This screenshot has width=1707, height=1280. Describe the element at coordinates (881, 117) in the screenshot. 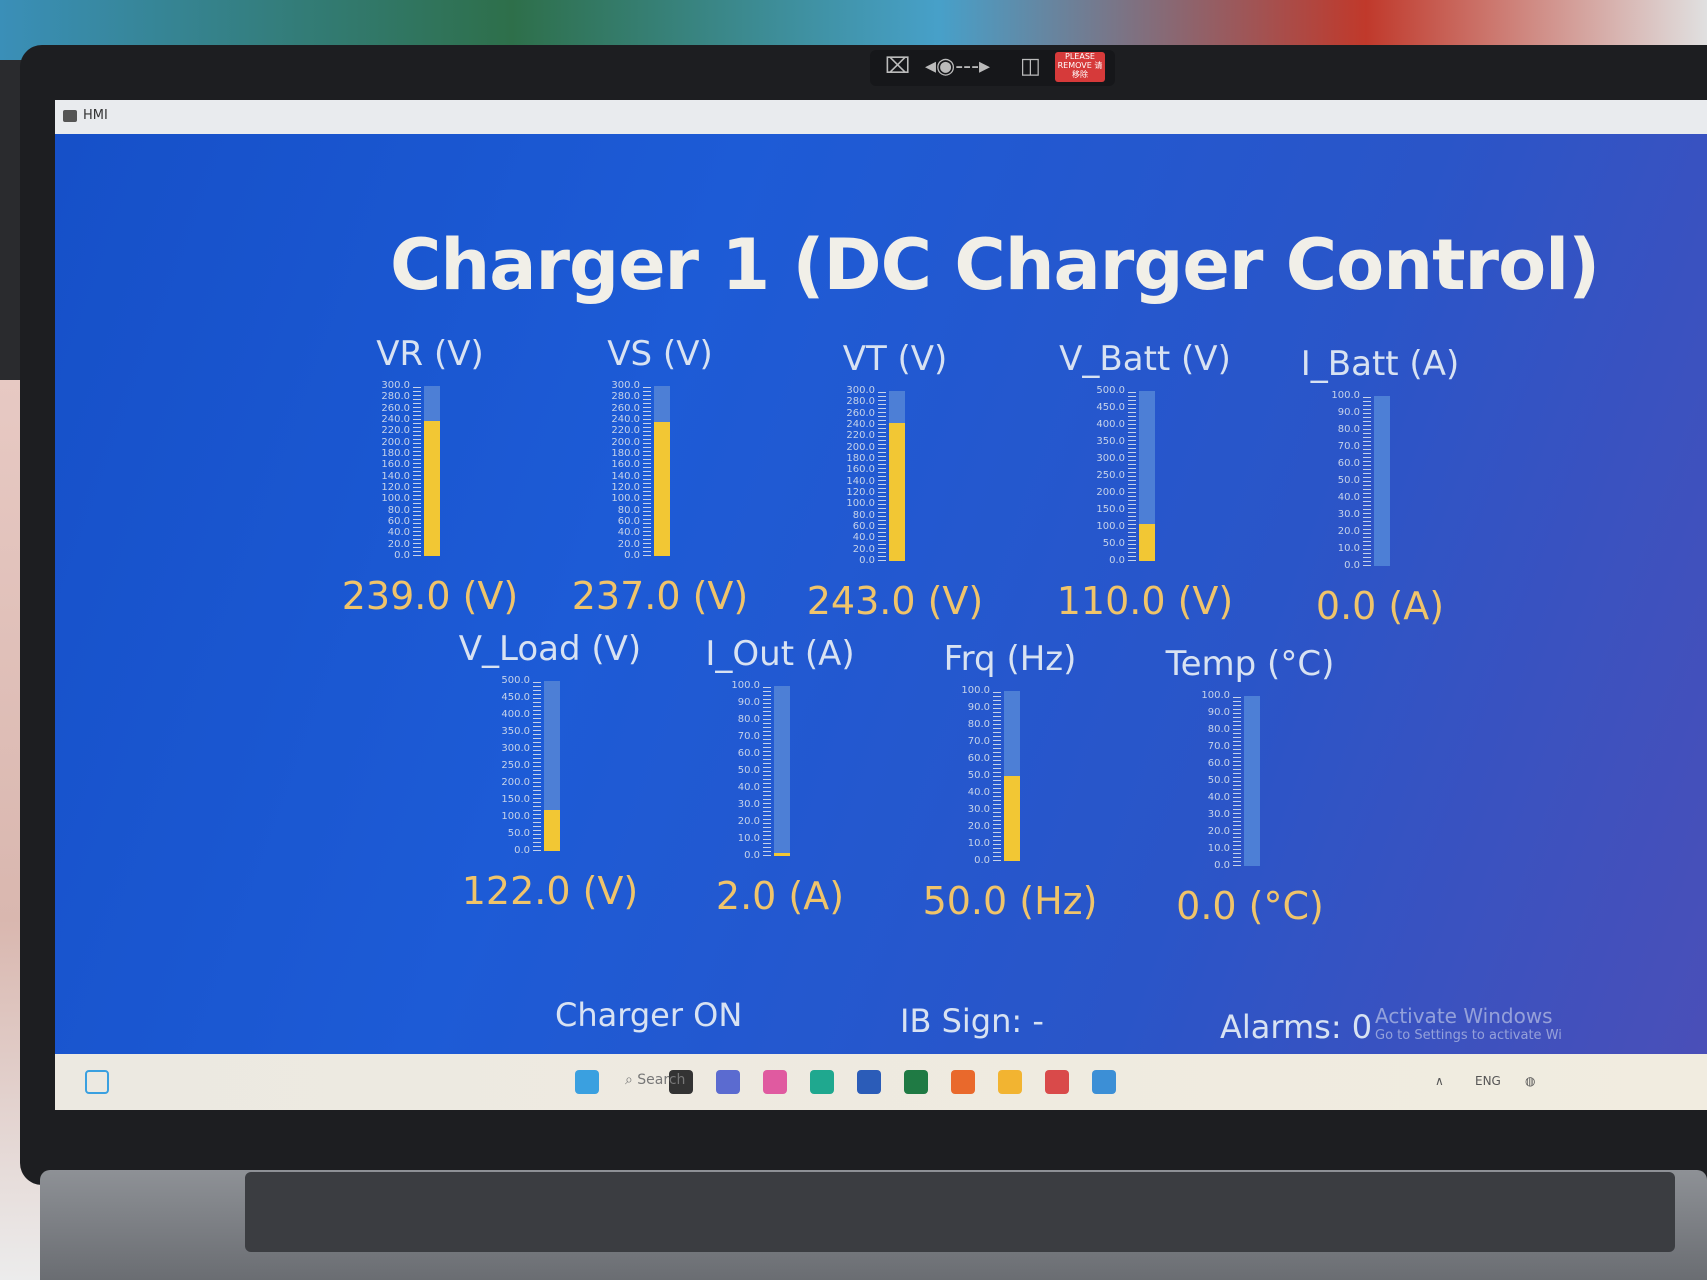

I see `window-titlebar: HMI` at that location.